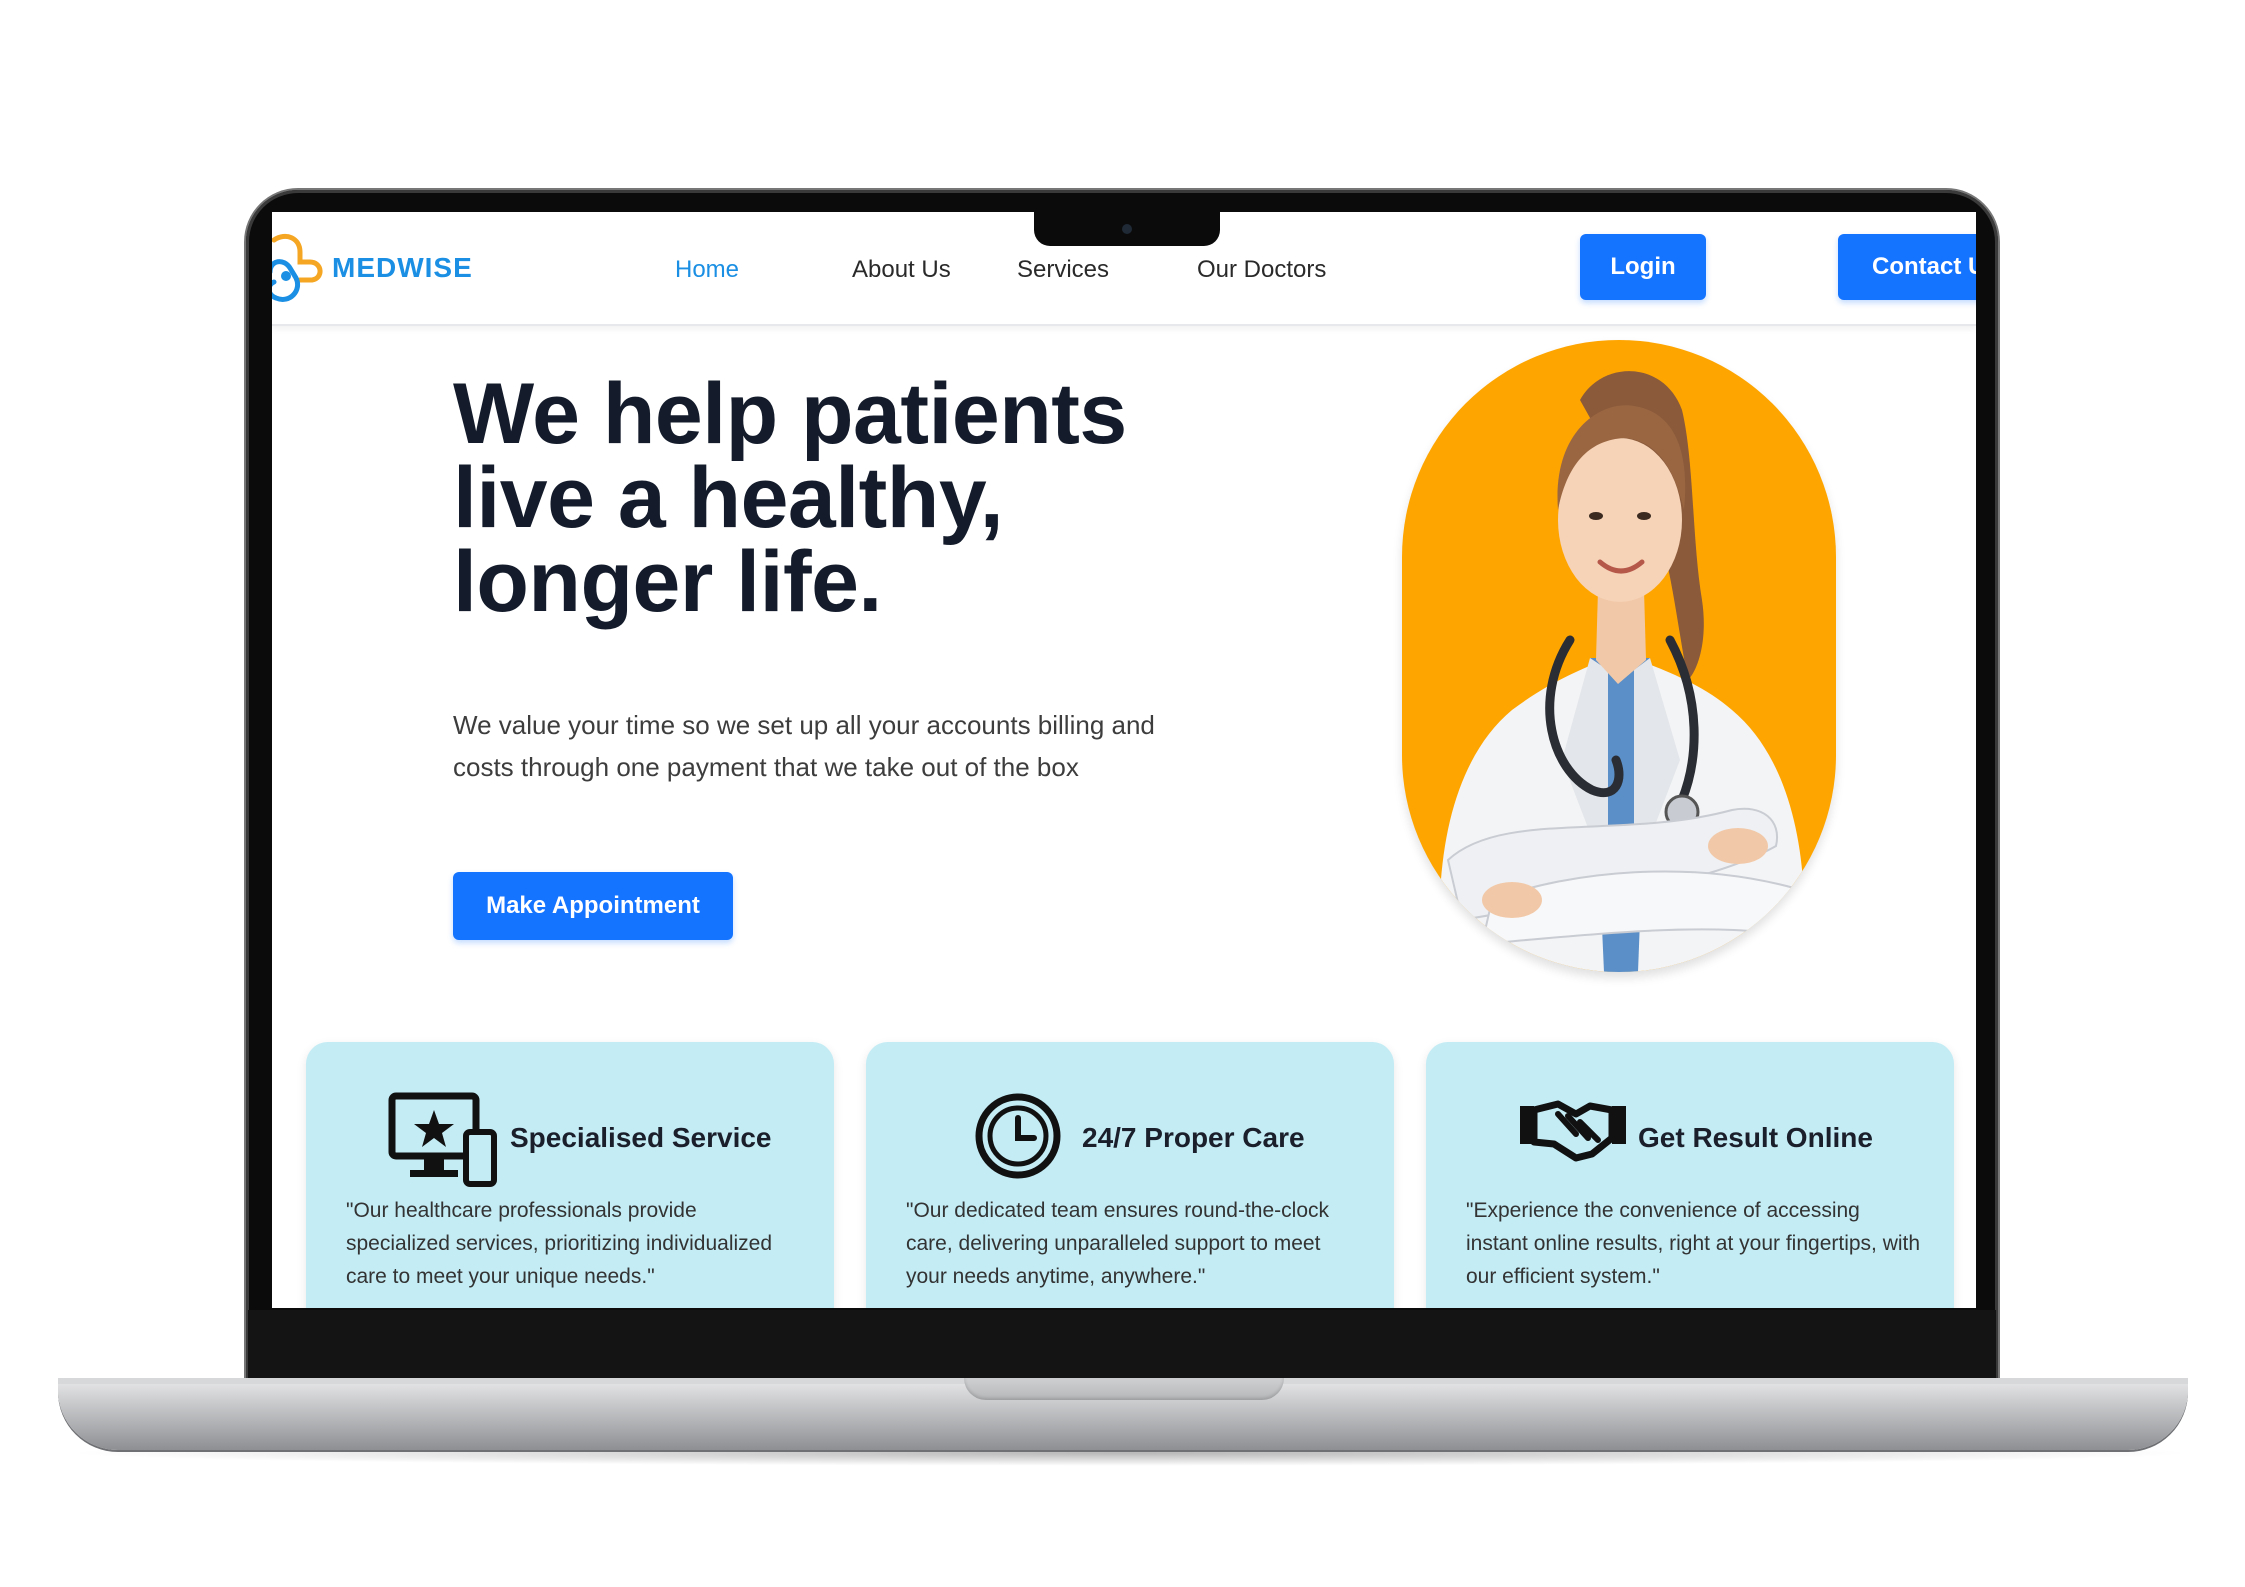  What do you see at coordinates (593, 906) in the screenshot?
I see `make-appointment-button: Make Appointment` at bounding box center [593, 906].